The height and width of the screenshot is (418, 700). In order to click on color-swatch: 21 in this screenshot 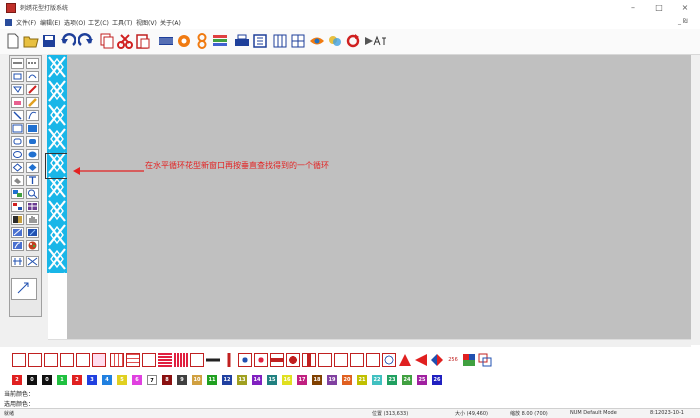, I will do `click(362, 380)`.